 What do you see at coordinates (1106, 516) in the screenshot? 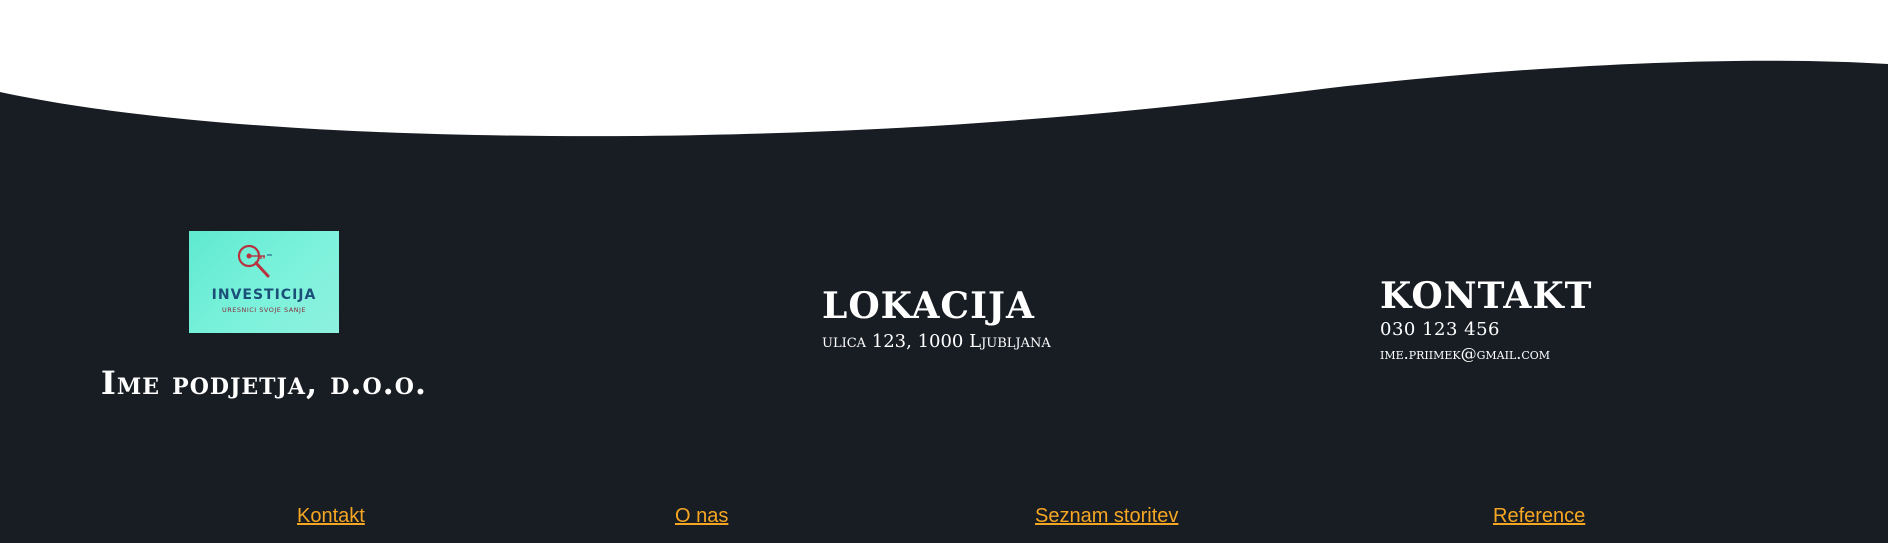
I see `footer-link-seznam-storitev: Seznam storitev` at bounding box center [1106, 516].